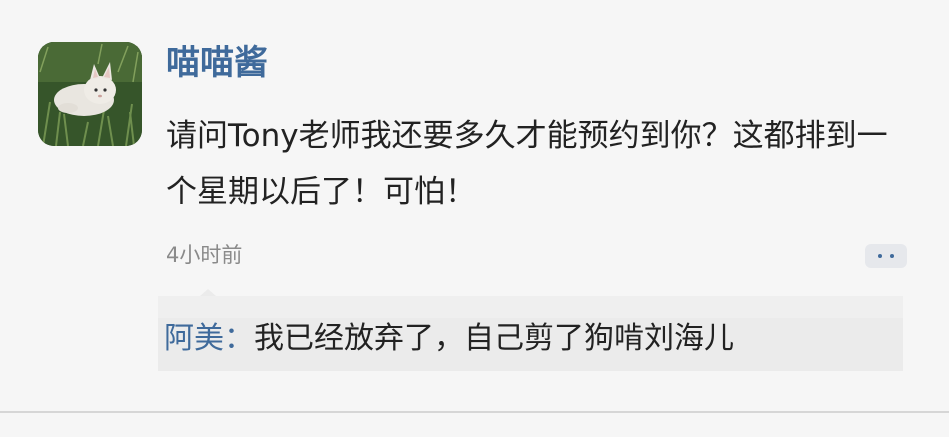  I want to click on more-options-button, so click(886, 256).